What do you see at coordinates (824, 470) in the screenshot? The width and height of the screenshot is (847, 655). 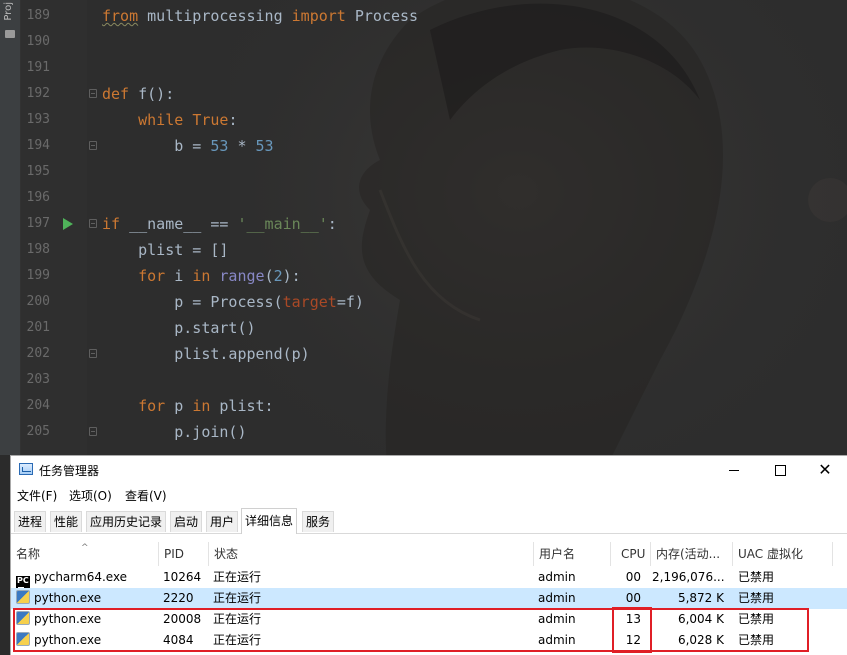 I see `close-button: ✕` at bounding box center [824, 470].